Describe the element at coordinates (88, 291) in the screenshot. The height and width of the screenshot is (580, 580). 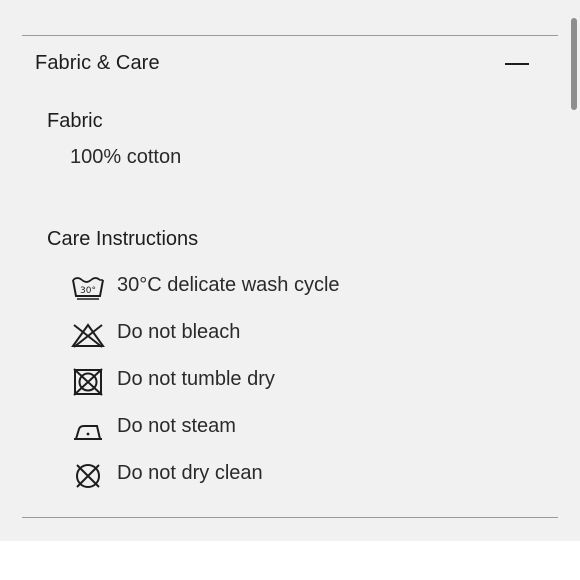
I see `svg-text: 30°` at that location.